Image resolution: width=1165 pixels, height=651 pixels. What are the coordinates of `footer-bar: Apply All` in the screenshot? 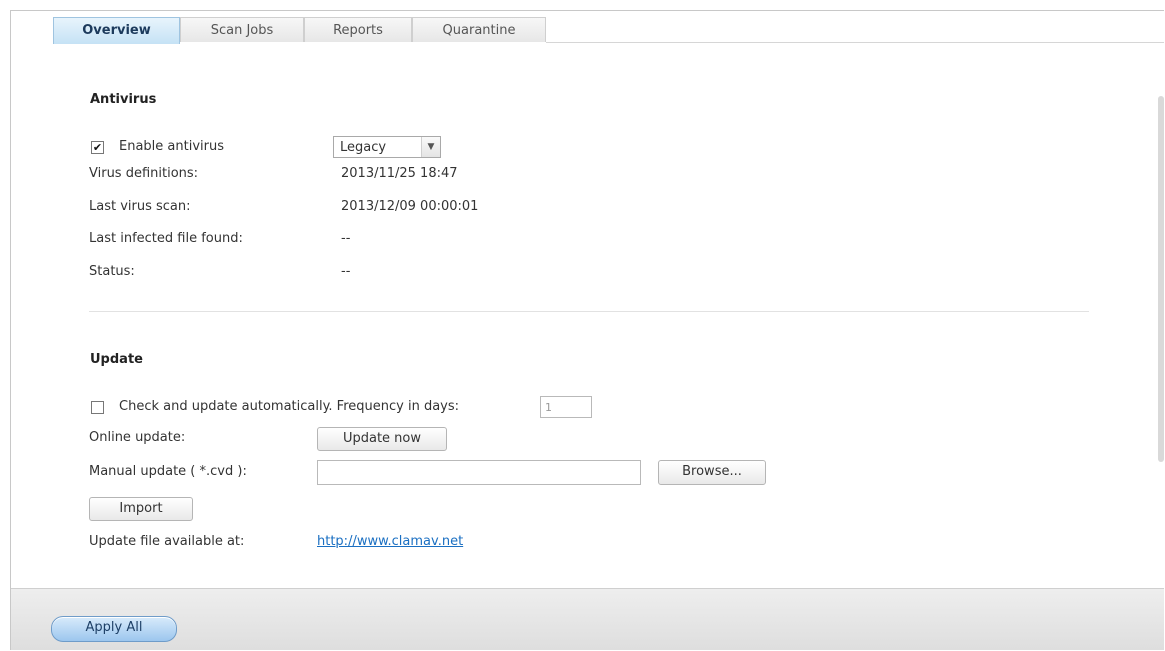 It's located at (587, 619).